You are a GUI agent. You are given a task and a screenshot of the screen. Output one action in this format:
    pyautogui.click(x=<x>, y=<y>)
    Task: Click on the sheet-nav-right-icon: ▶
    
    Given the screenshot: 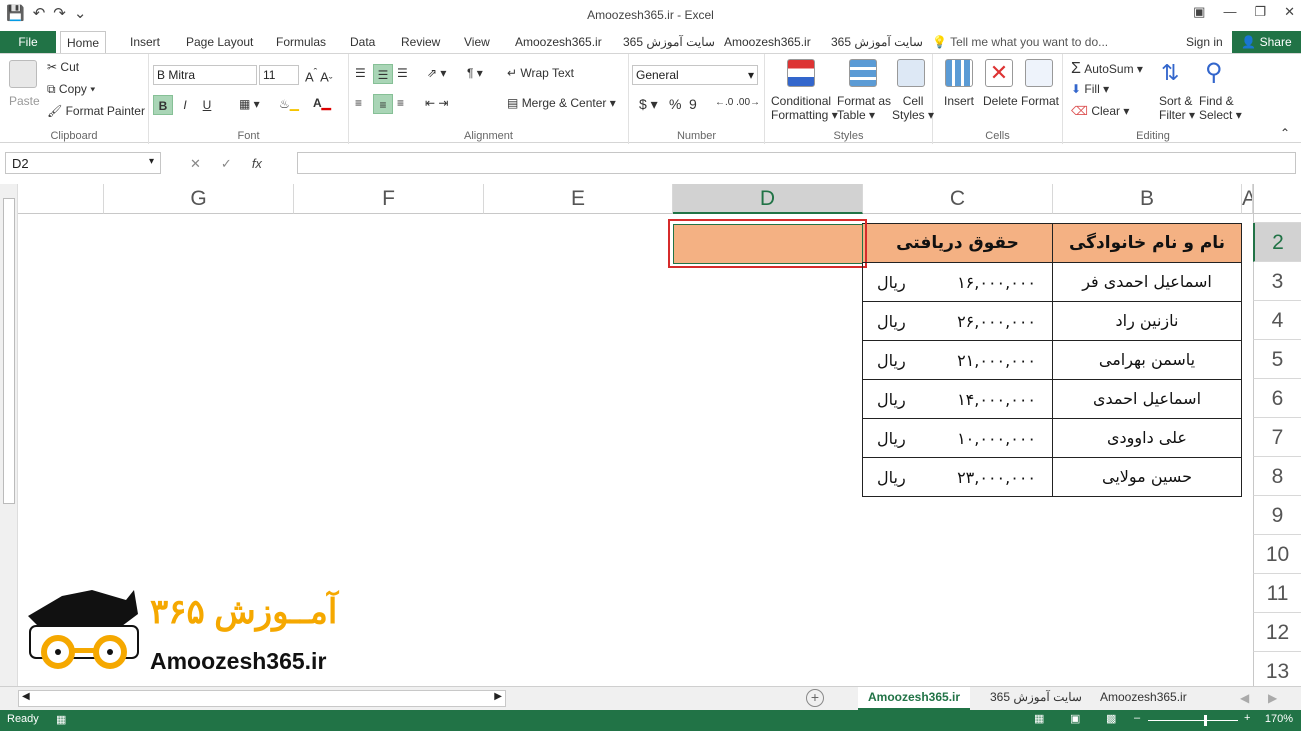 What is the action you would take?
    pyautogui.click(x=1272, y=698)
    